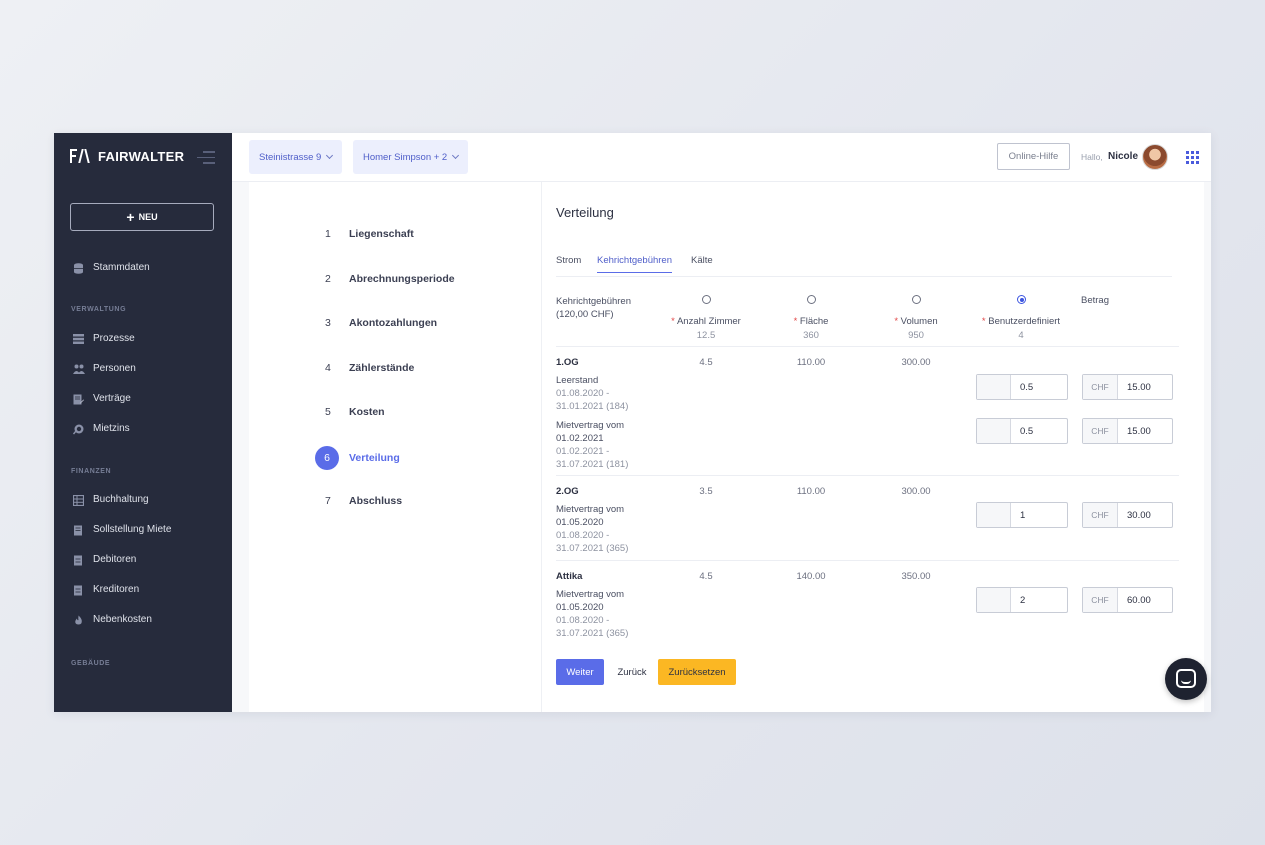 This screenshot has height=845, width=1265. Describe the element at coordinates (697, 672) in the screenshot. I see `reset-button: Zurücksetzen` at that location.